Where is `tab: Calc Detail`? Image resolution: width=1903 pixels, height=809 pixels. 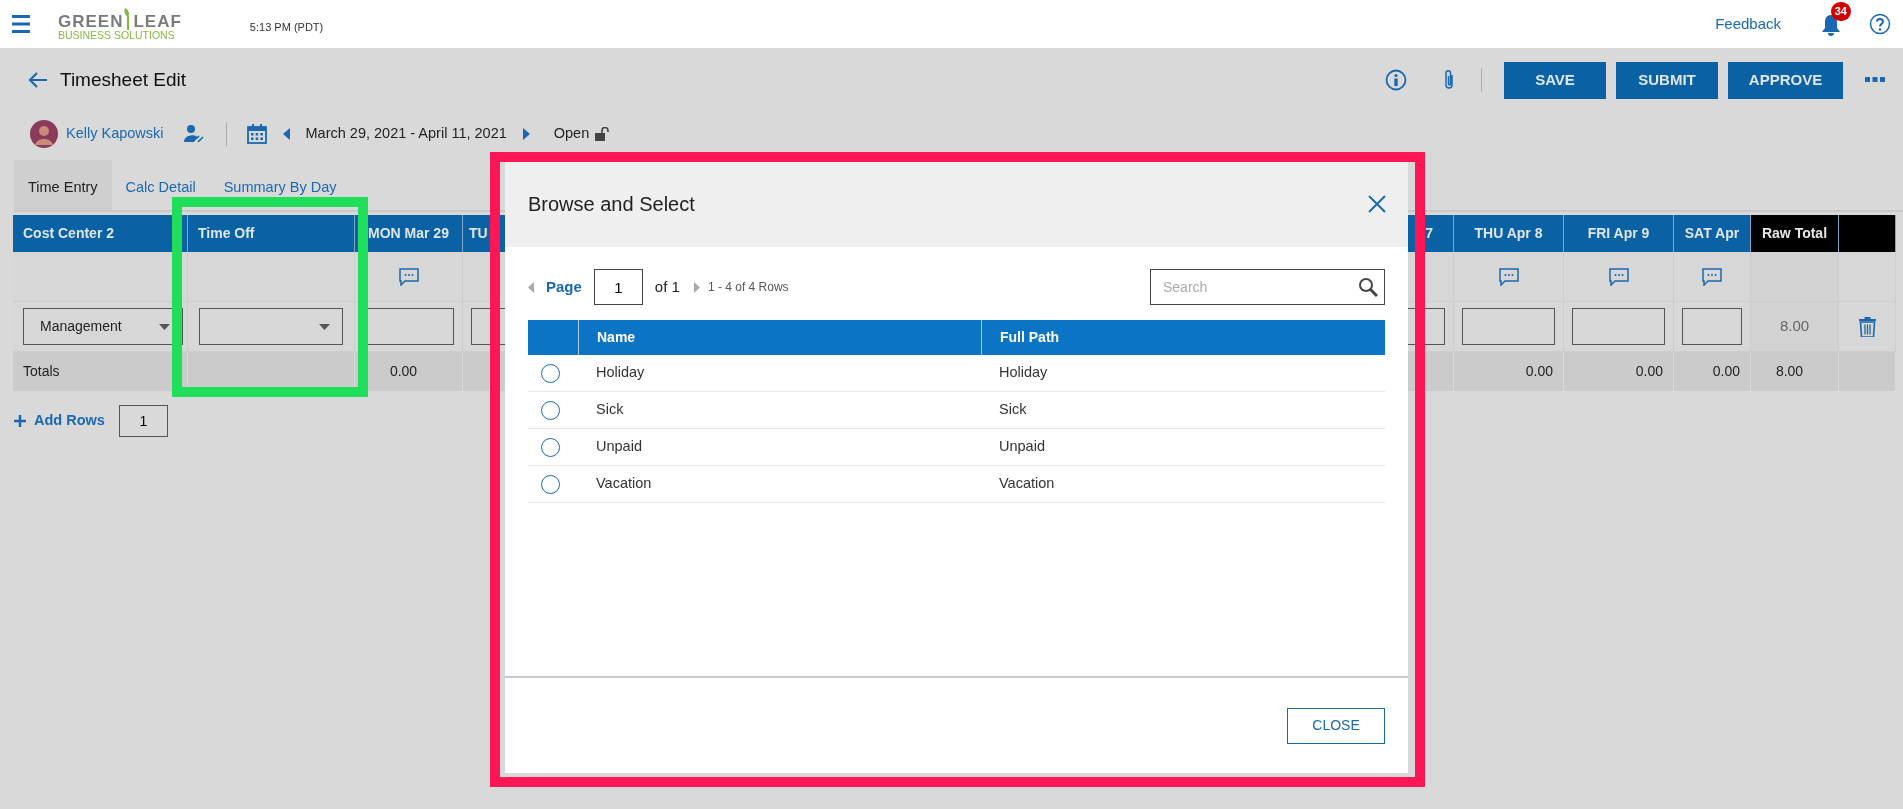
tab: Calc Detail is located at coordinates (160, 185).